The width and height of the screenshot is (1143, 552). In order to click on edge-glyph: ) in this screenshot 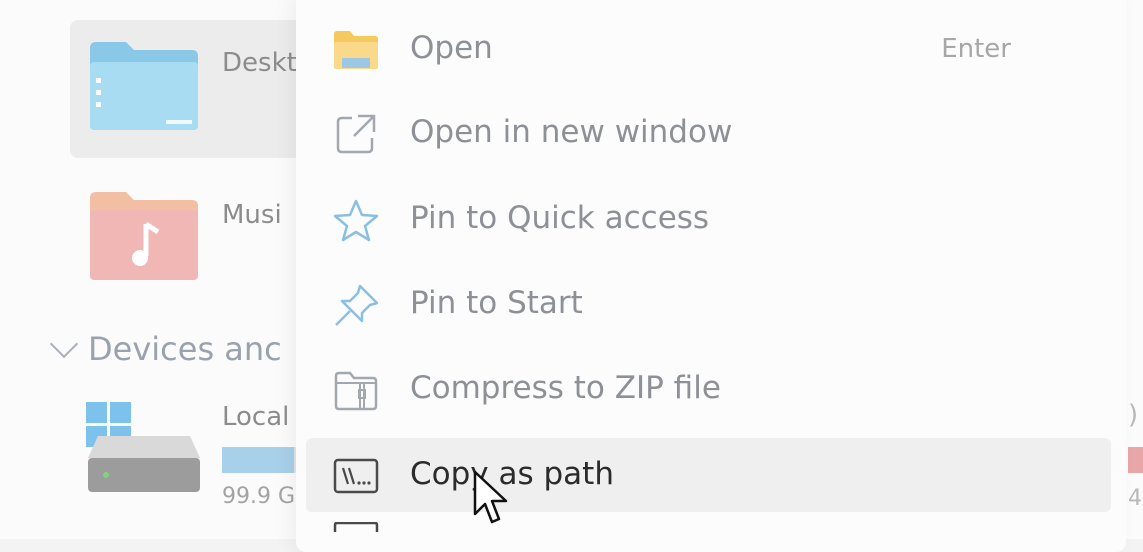, I will do `click(1133, 415)`.